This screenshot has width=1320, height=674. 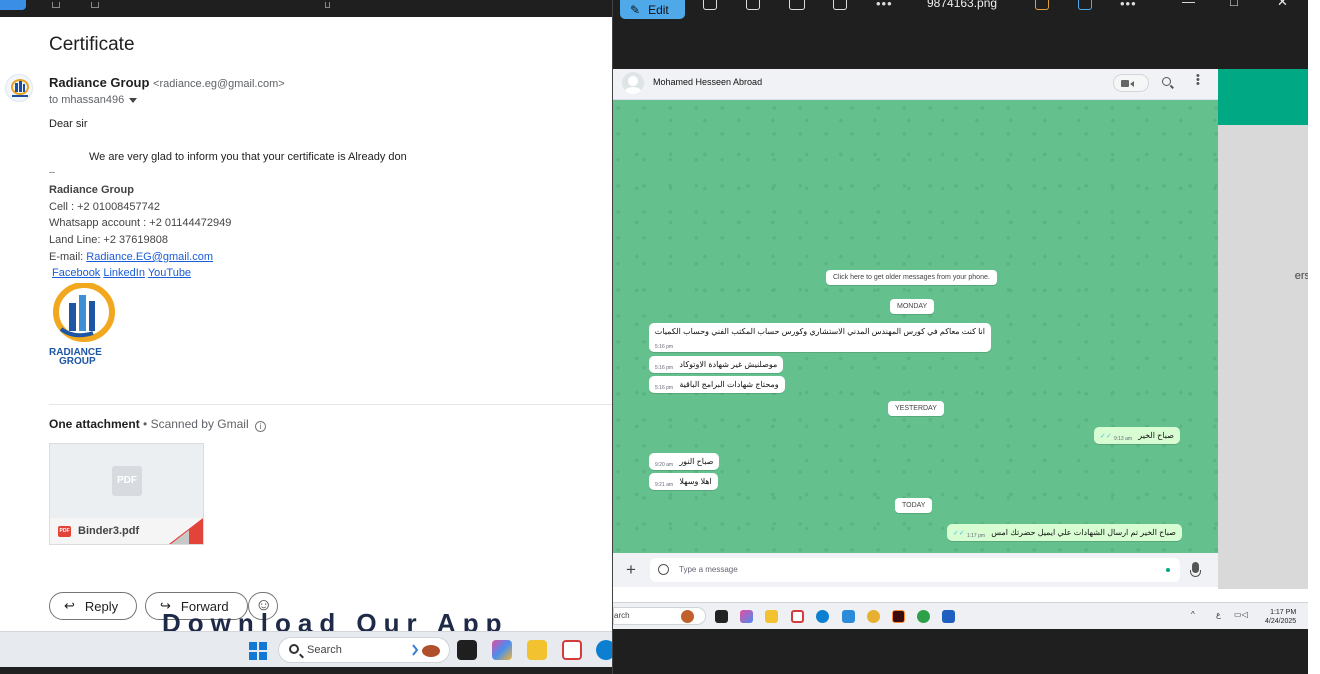 I want to click on message-bubble: موصلنيش غير شهادة الاوتوكاد 5:16 pm, so click(x=716, y=364).